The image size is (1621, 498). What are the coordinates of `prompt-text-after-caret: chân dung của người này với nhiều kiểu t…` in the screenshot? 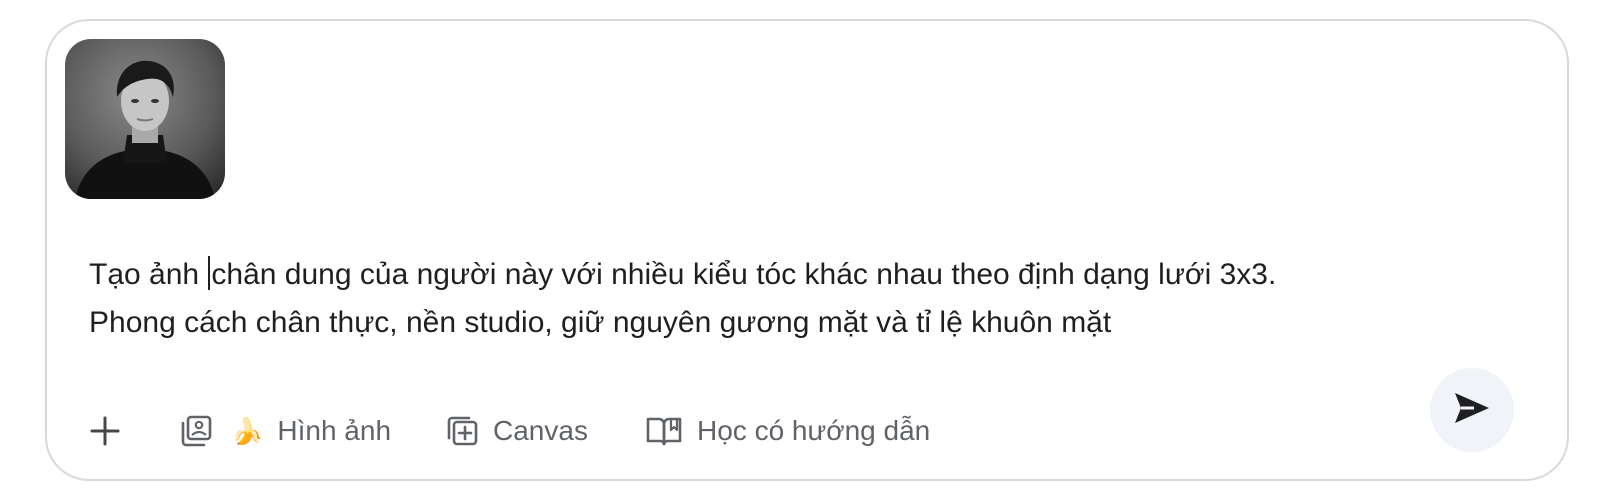 It's located at (683, 298).